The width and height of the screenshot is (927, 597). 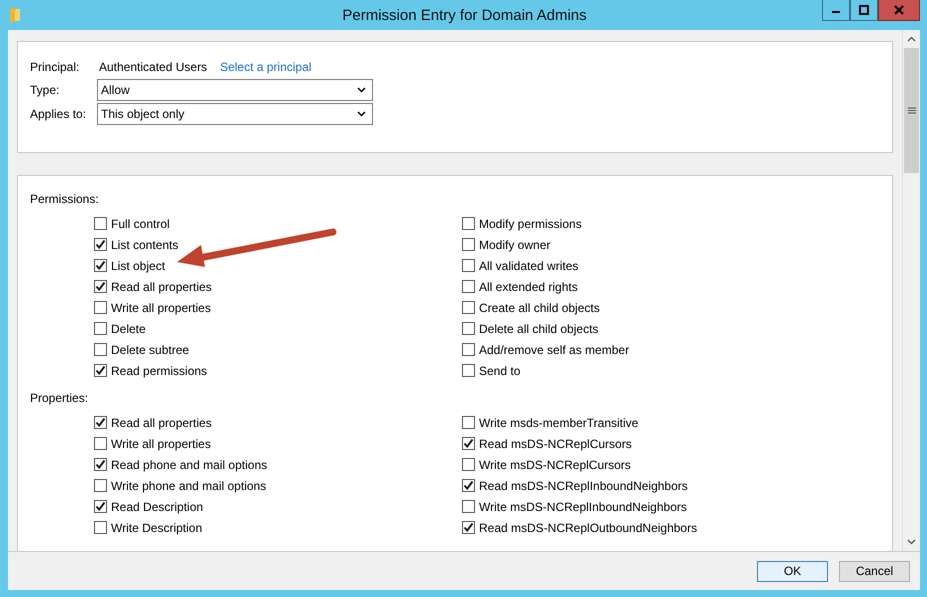 I want to click on window-title: Permission Entry for Domain Admins, so click(x=464, y=15).